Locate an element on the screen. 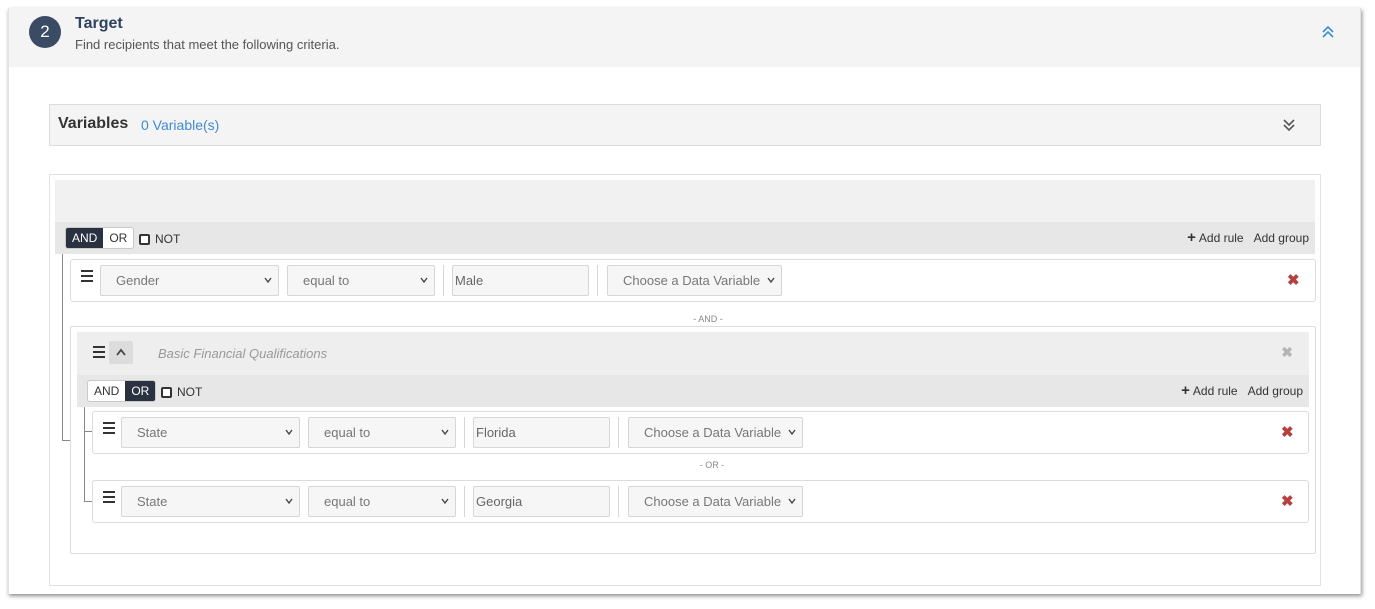  step-title: Target is located at coordinates (99, 23).